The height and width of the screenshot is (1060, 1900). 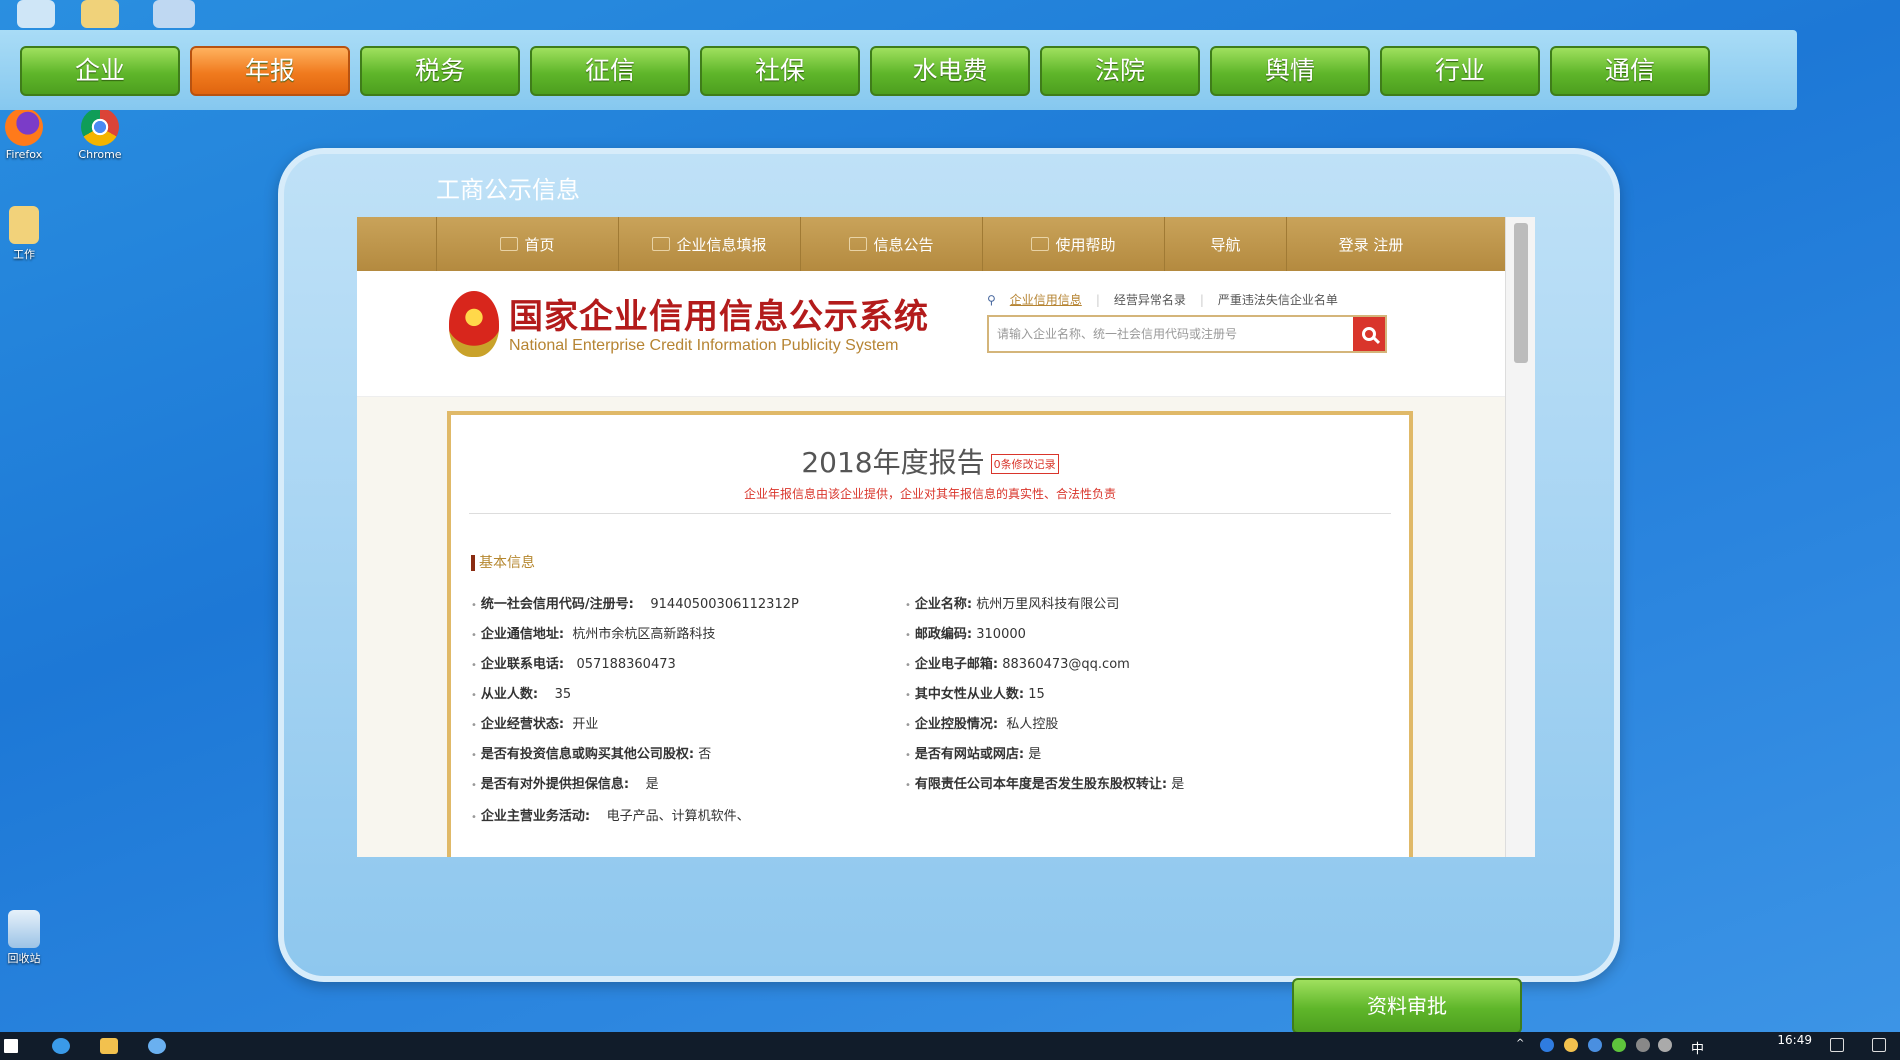 I want to click on file-explorer-icon, so click(x=109, y=1046).